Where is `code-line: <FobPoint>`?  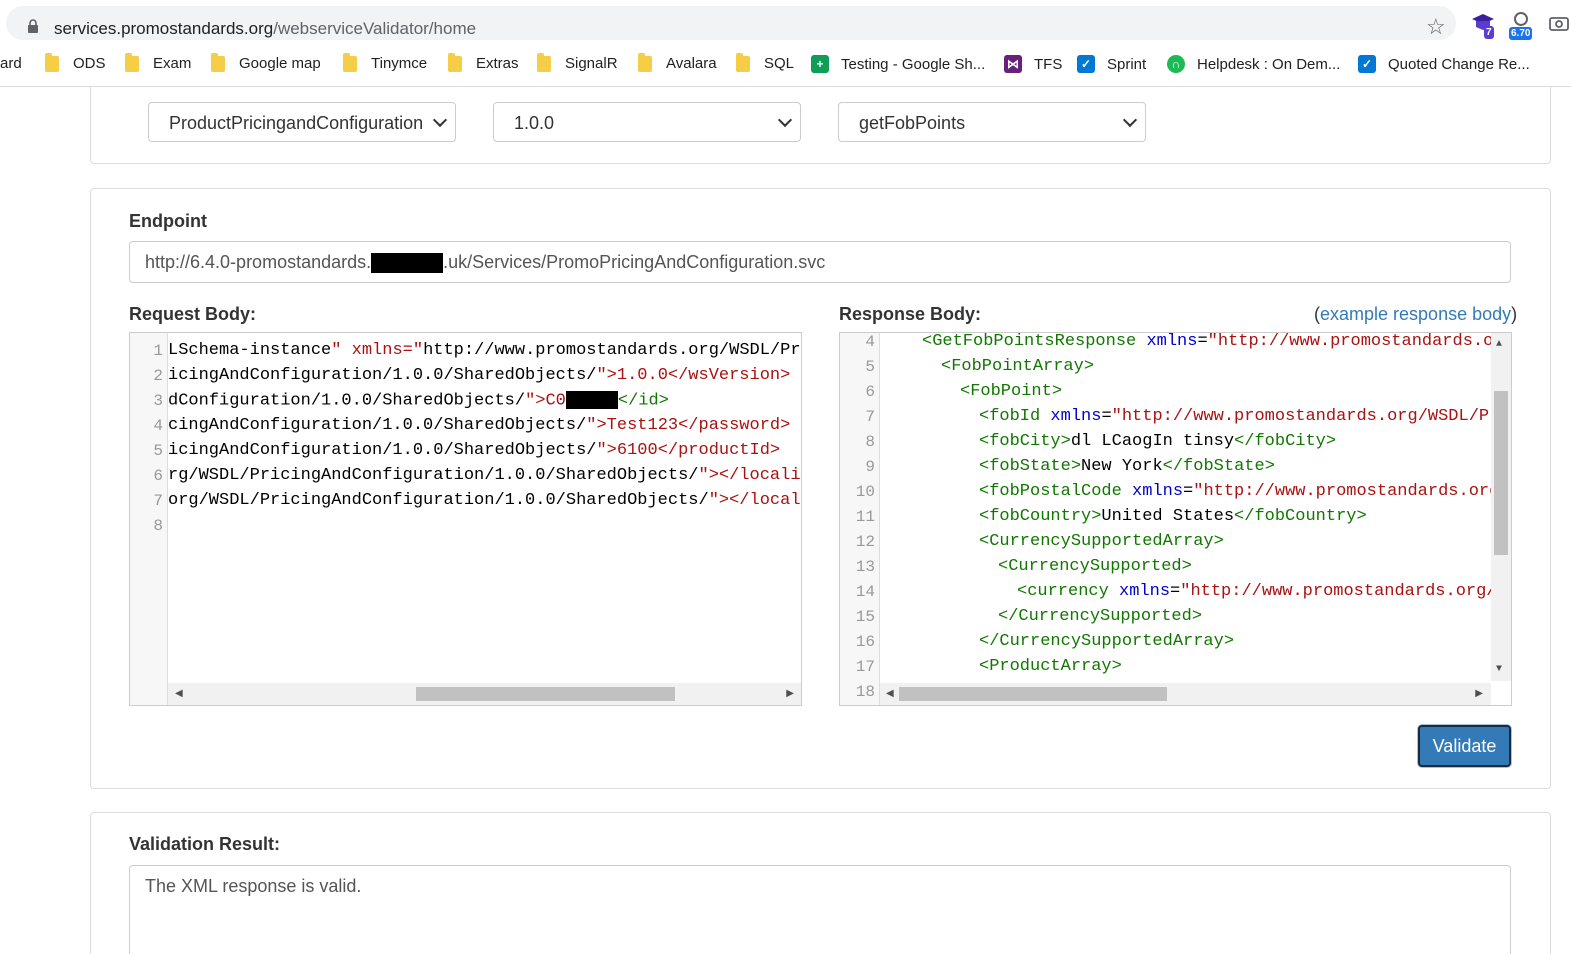 code-line: <FobPoint> is located at coordinates (1011, 391).